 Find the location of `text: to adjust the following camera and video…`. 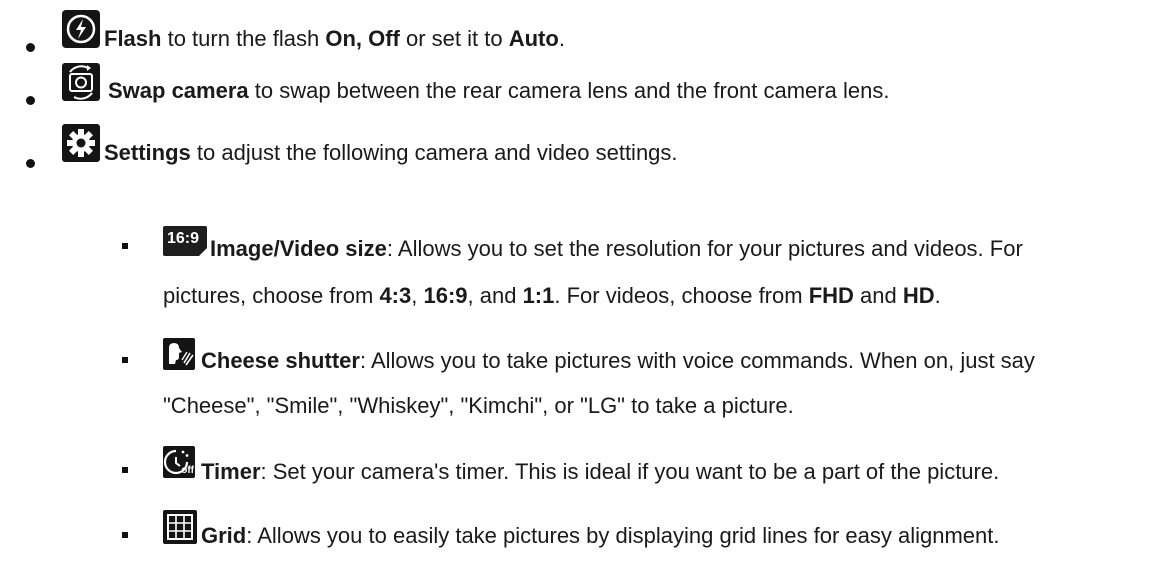

text: to adjust the following camera and video… is located at coordinates (434, 152).